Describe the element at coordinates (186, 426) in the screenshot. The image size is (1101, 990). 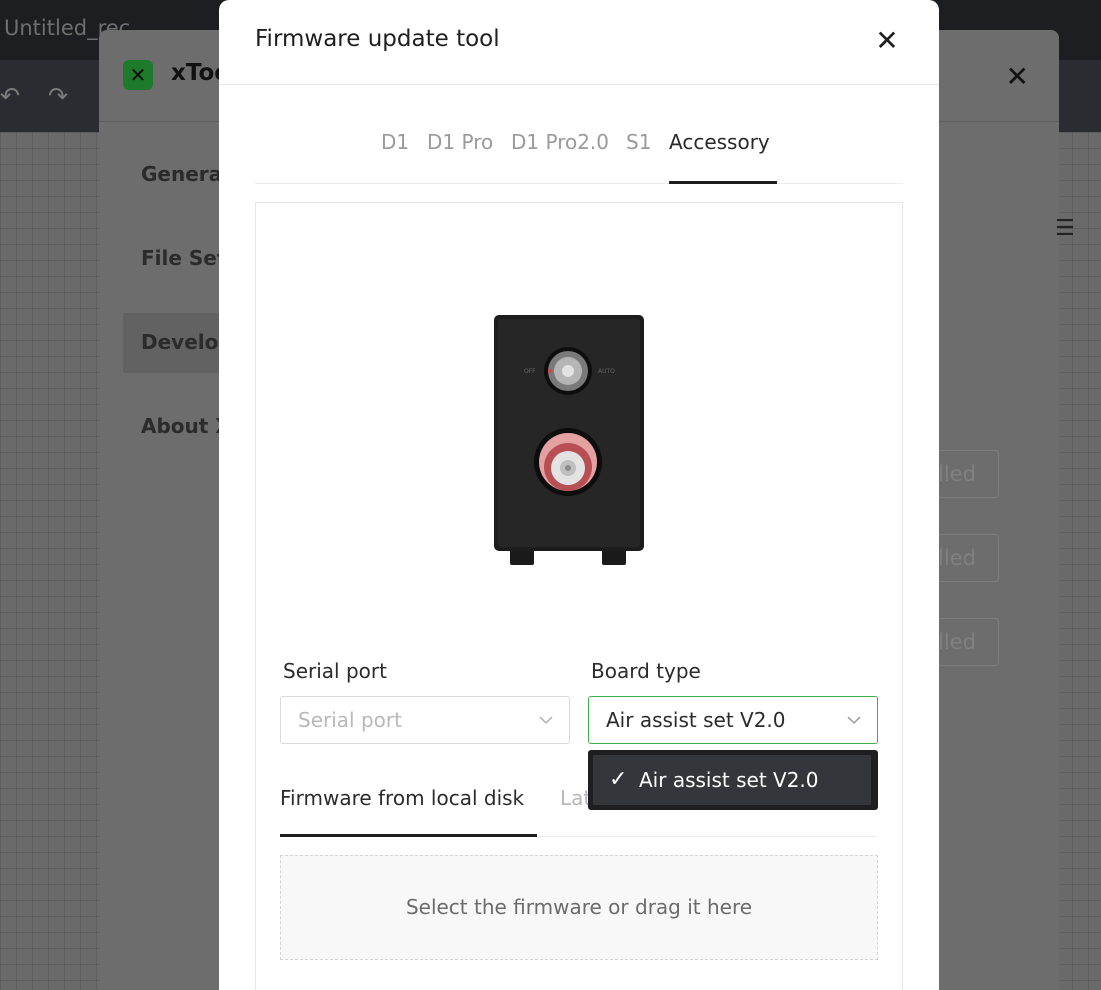
I see `sidebar-item-about: About X` at that location.